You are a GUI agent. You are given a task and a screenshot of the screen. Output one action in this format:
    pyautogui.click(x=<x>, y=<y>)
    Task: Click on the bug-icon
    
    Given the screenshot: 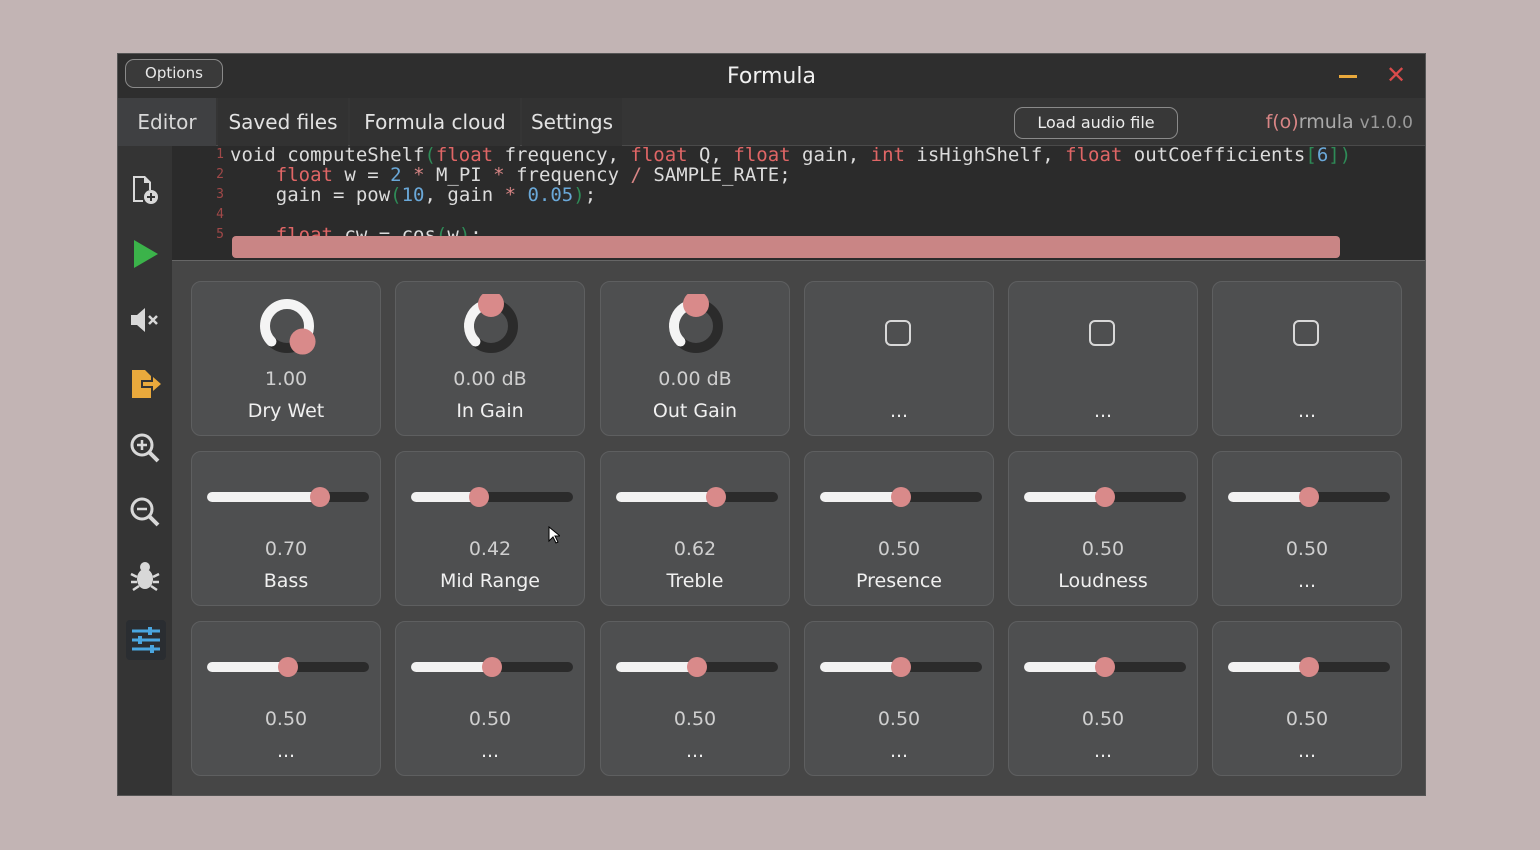 What is the action you would take?
    pyautogui.click(x=145, y=576)
    